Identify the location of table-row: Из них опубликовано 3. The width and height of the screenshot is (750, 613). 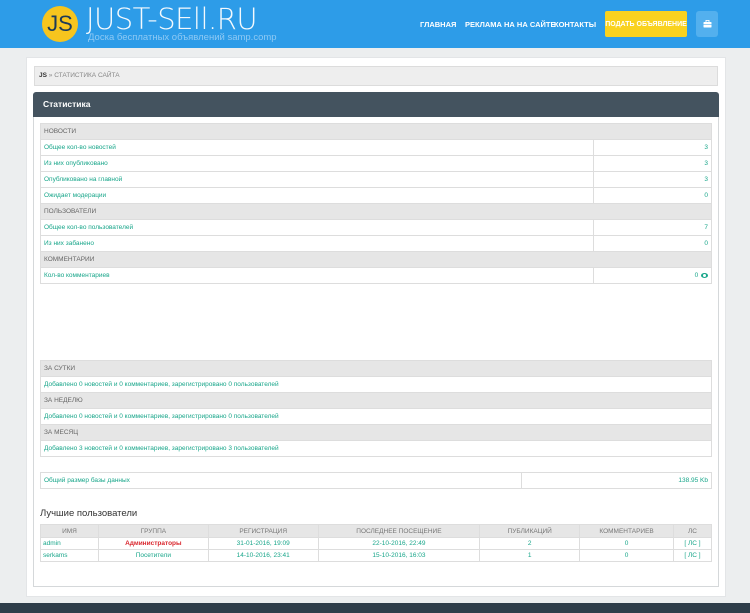
(375, 163).